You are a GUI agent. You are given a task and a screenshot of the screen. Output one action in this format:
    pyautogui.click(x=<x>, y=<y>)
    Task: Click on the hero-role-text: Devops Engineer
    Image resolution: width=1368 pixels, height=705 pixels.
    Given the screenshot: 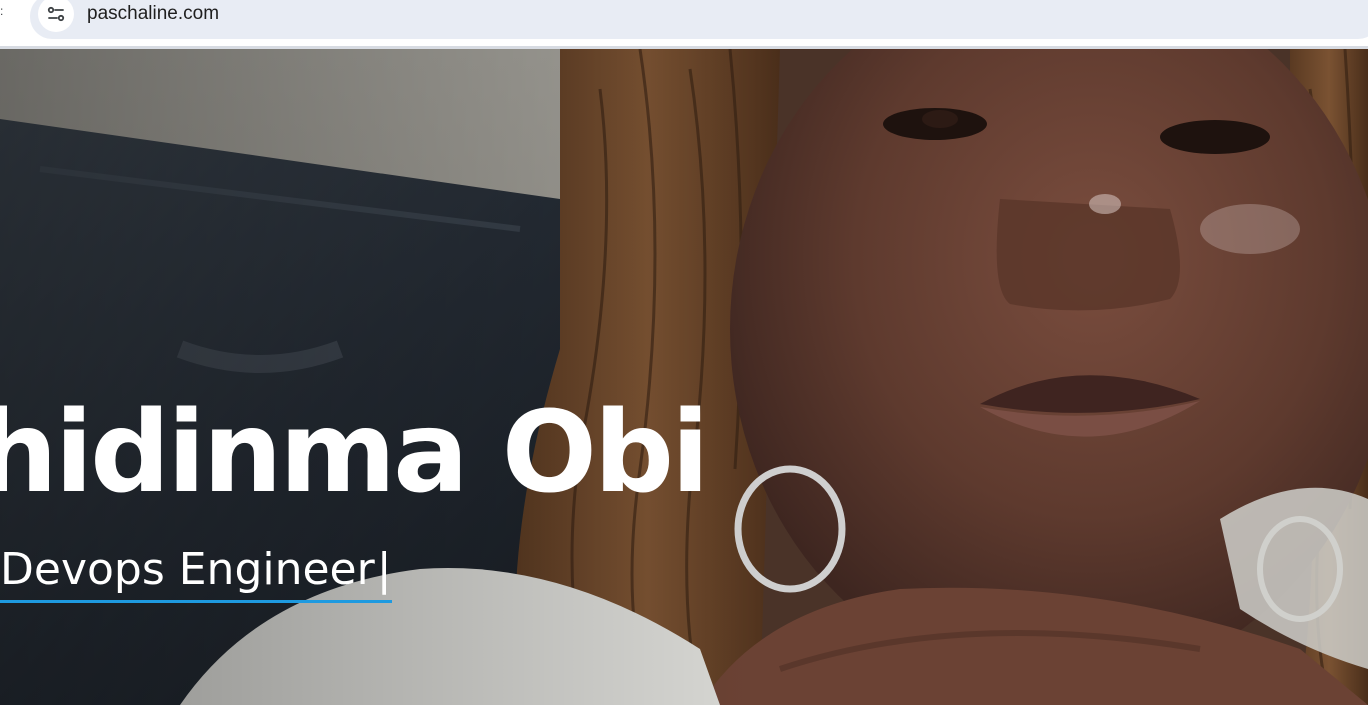 What is the action you would take?
    pyautogui.click(x=187, y=569)
    